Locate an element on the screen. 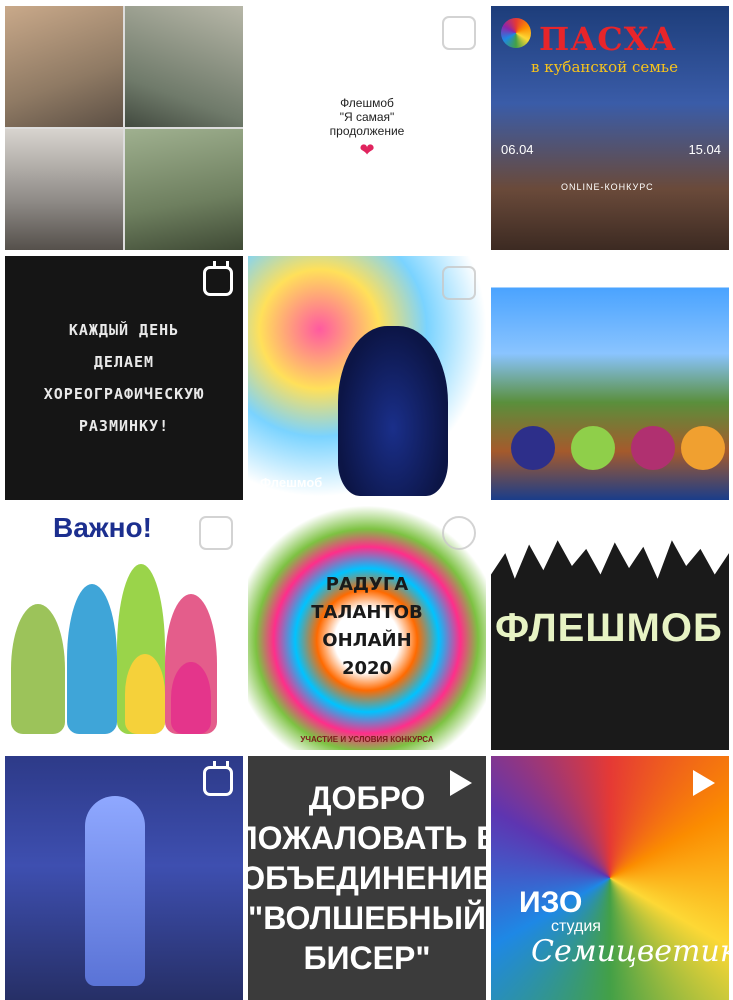 This screenshot has width=733, height=1000. dancer-silhouette is located at coordinates (393, 411).